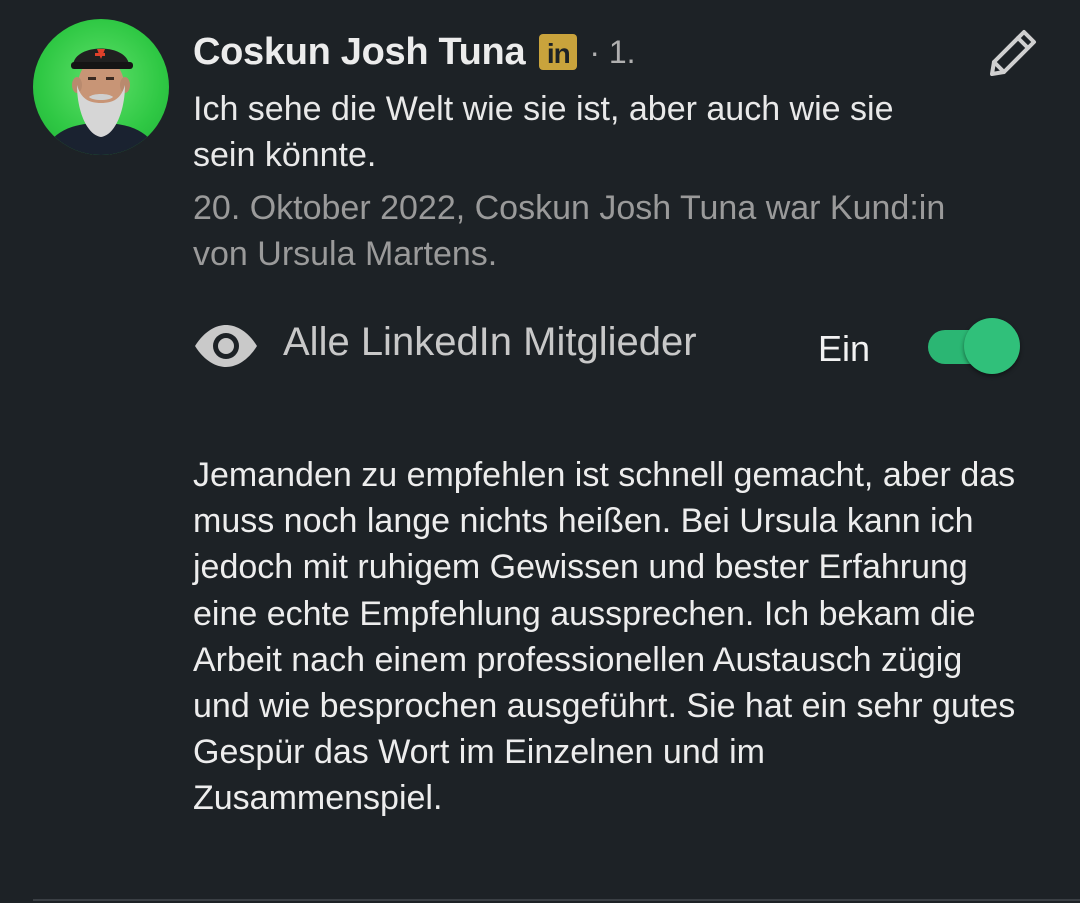  Describe the element at coordinates (844, 348) in the screenshot. I see `toggle-state-label: Ein` at that location.